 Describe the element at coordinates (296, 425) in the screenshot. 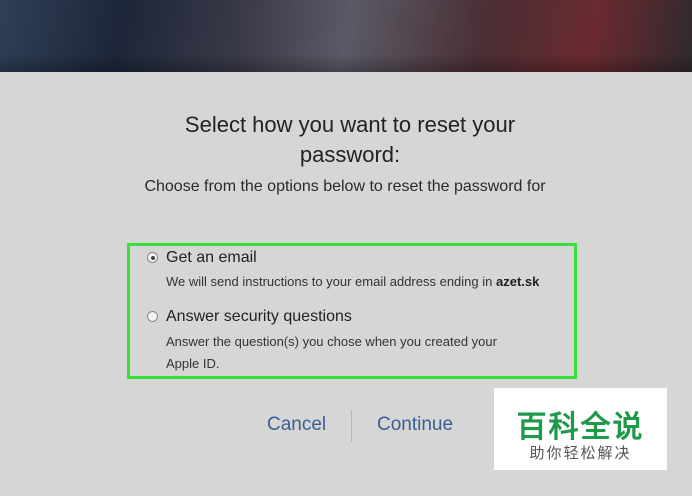

I see `cancel-button: Cancel` at that location.